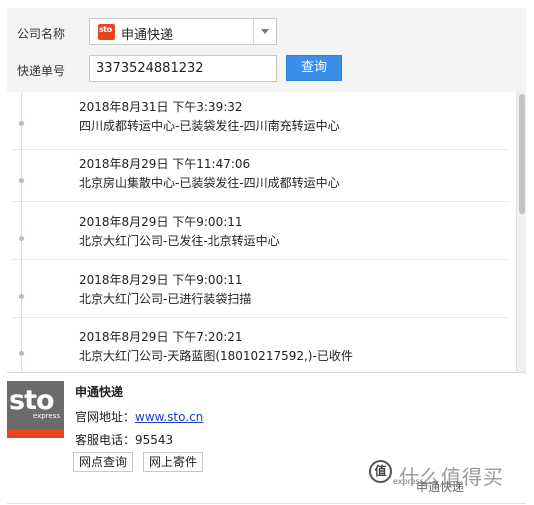 Image resolution: width=534 pixels, height=505 pixels. What do you see at coordinates (183, 31) in the screenshot?
I see `company-select: sto 申通快递` at bounding box center [183, 31].